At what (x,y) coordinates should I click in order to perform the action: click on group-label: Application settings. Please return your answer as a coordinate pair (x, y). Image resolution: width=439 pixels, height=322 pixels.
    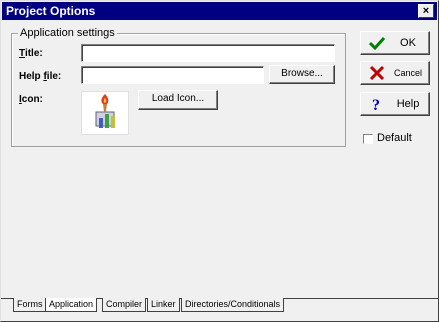
    Looking at the image, I should click on (67, 33).